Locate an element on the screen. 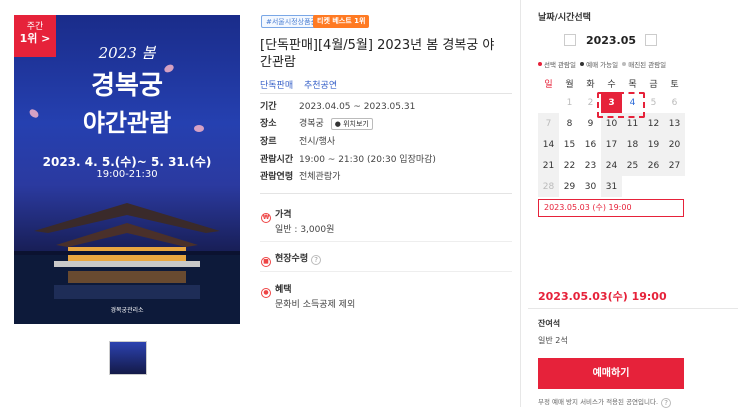 This screenshot has width=743, height=408. info-place-value-wrap: 경복궁 ● 위치보기 is located at coordinates (336, 124).